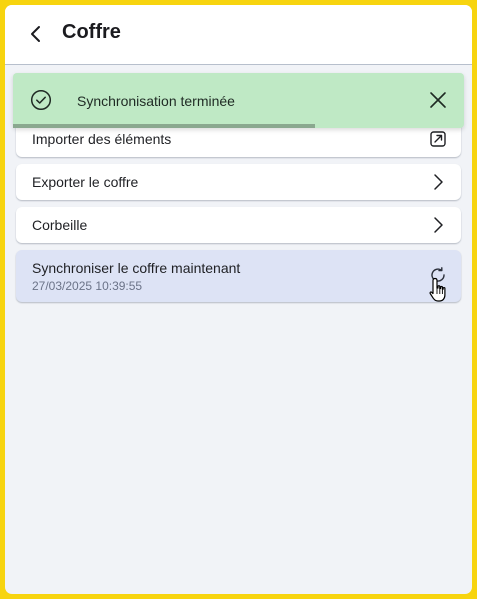  What do you see at coordinates (85, 182) in the screenshot?
I see `export-vault-label: Exporter le coffre` at bounding box center [85, 182].